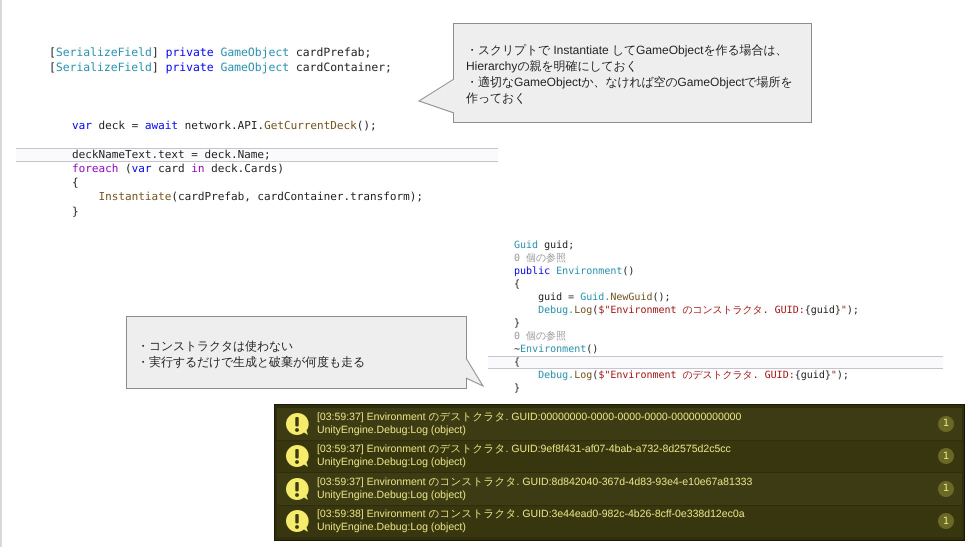 The width and height of the screenshot is (967, 547). Describe the element at coordinates (630, 90) in the screenshot. I see `callout-text: ・適切なGameObjectか、なければ空のGameObjectで場所を作っておく` at that location.